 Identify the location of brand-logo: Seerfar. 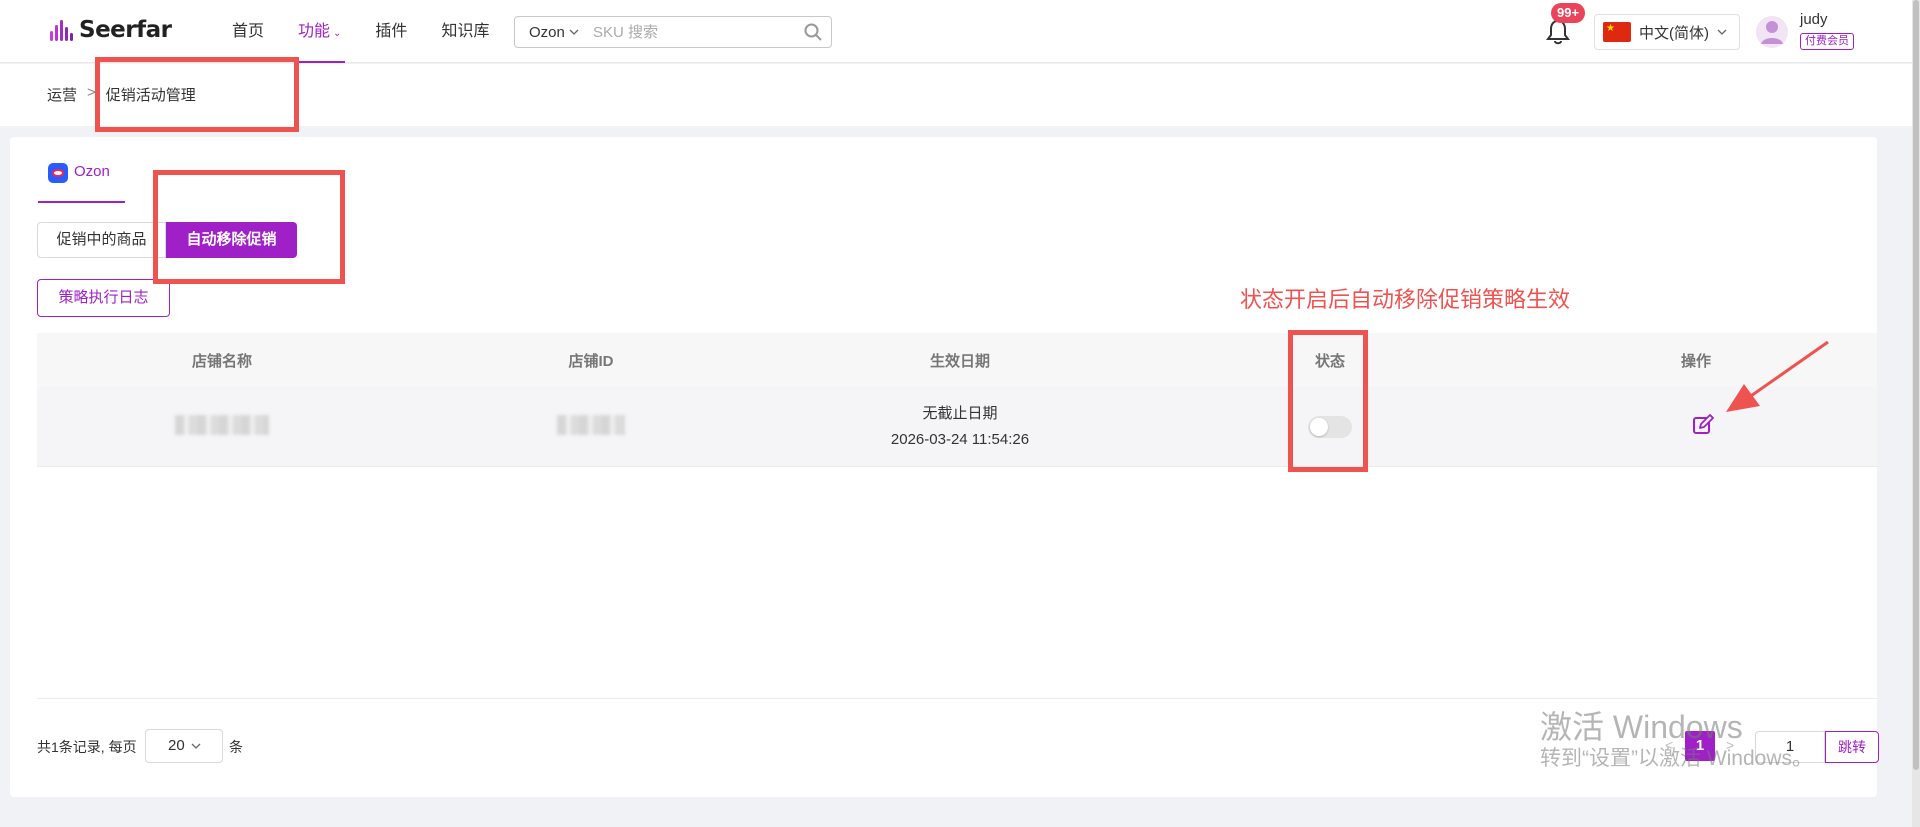
(111, 30).